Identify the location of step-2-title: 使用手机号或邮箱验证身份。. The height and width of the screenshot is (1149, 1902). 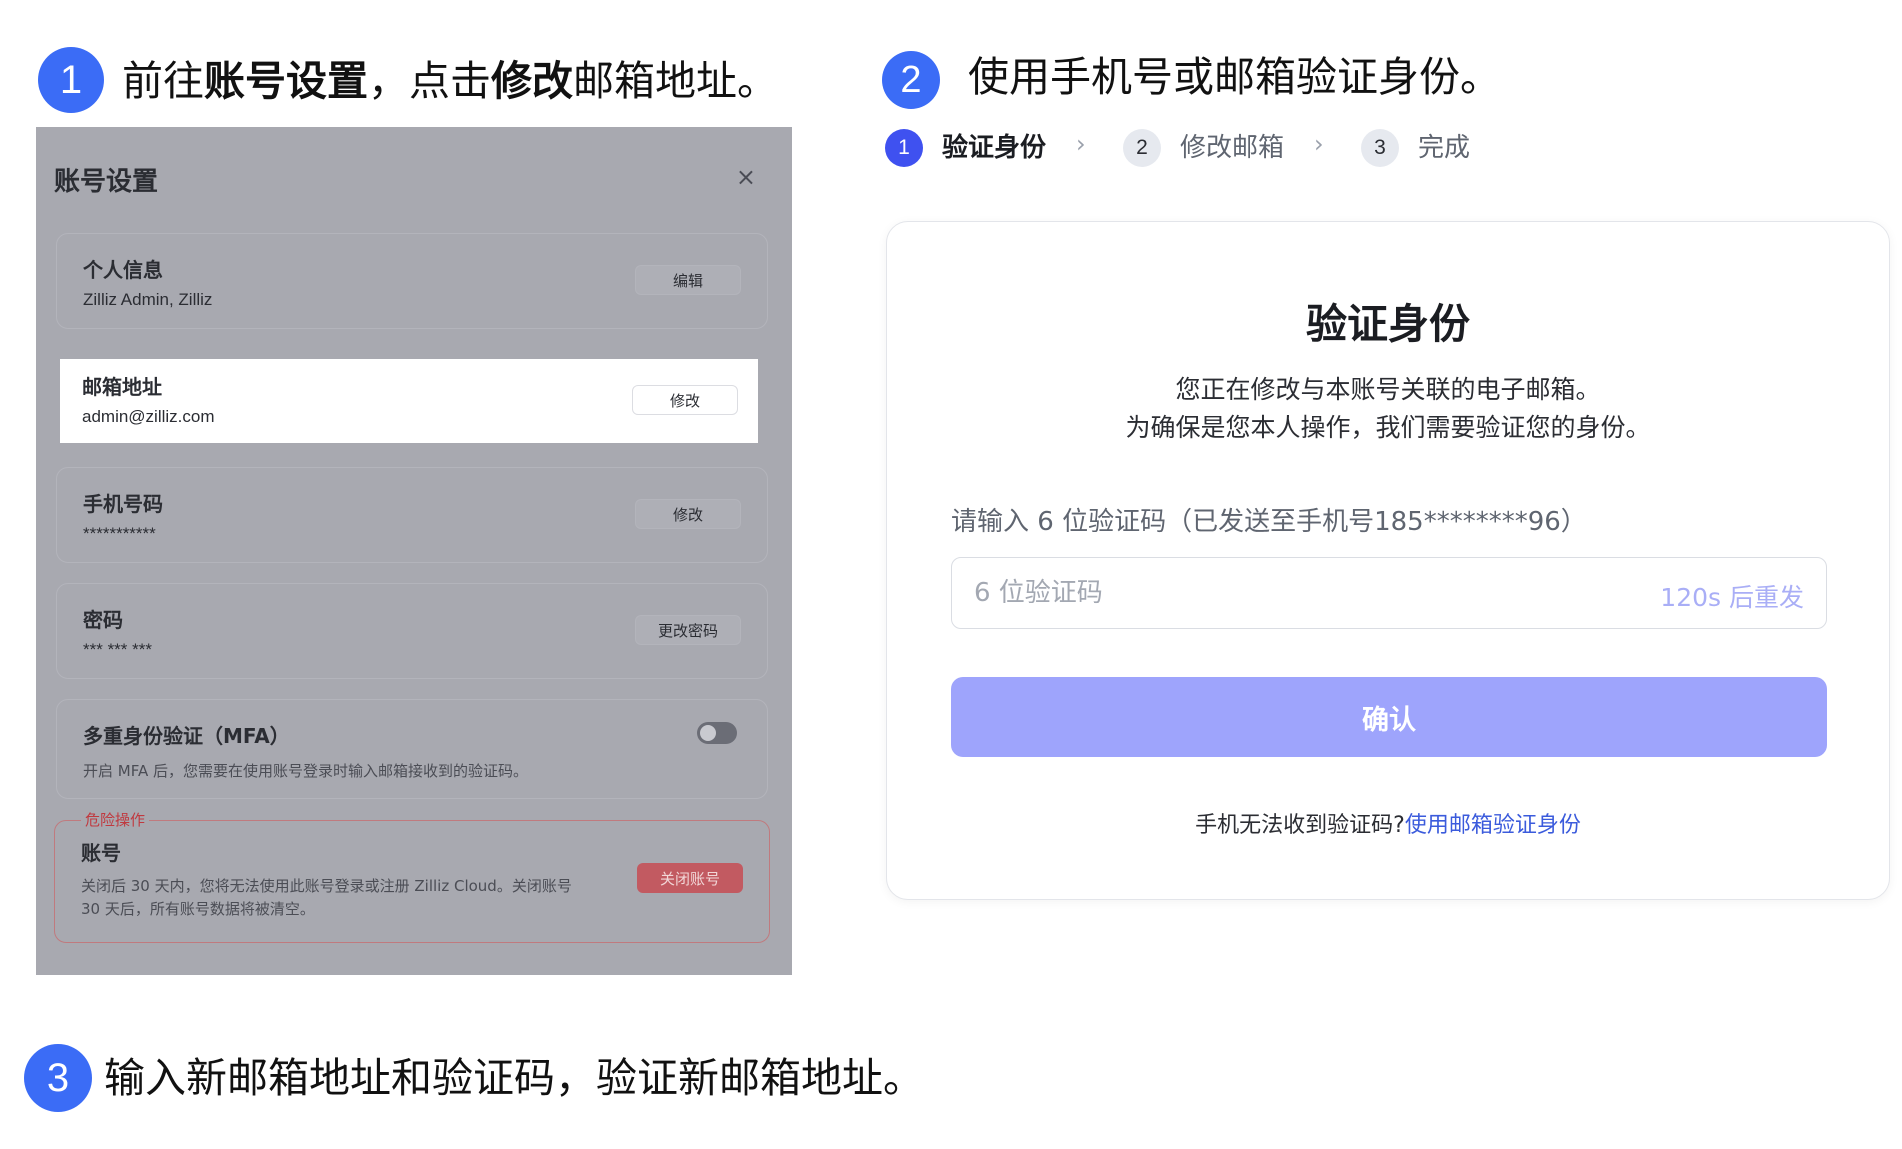
(1234, 77).